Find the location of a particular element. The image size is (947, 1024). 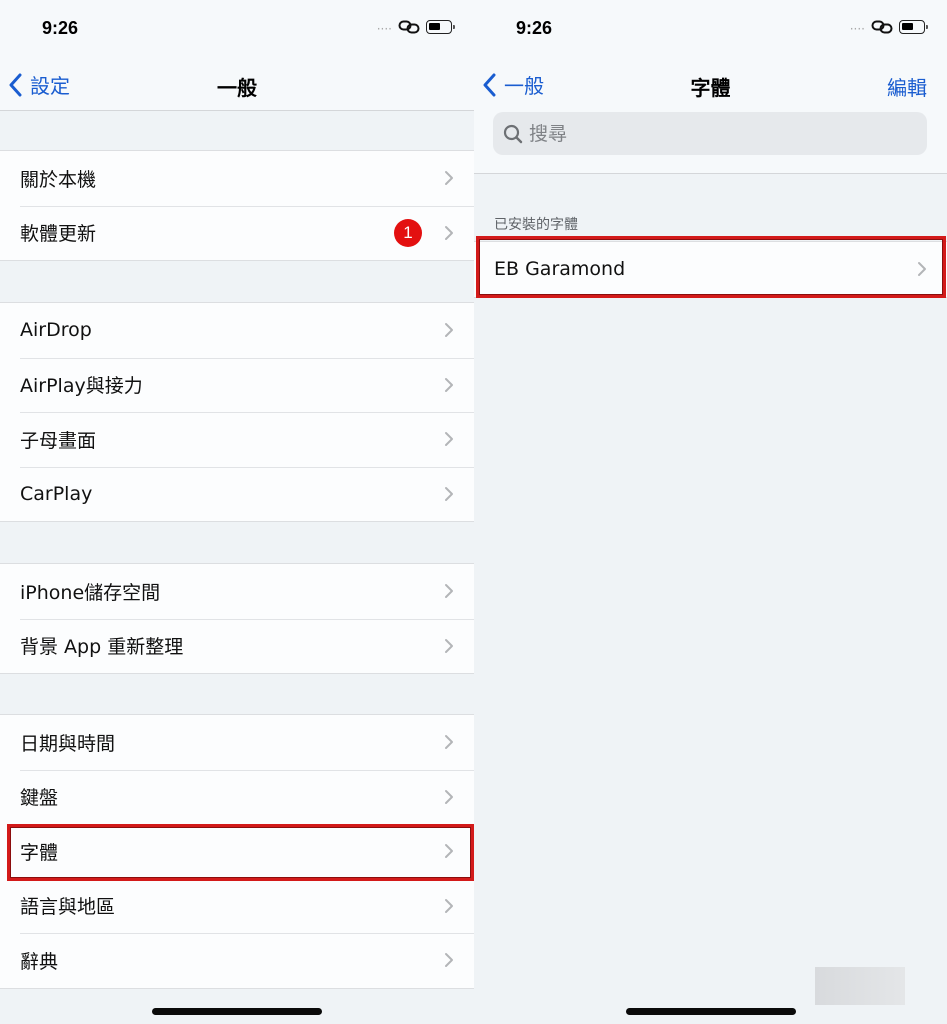

back-button: 一般 is located at coordinates (513, 84).